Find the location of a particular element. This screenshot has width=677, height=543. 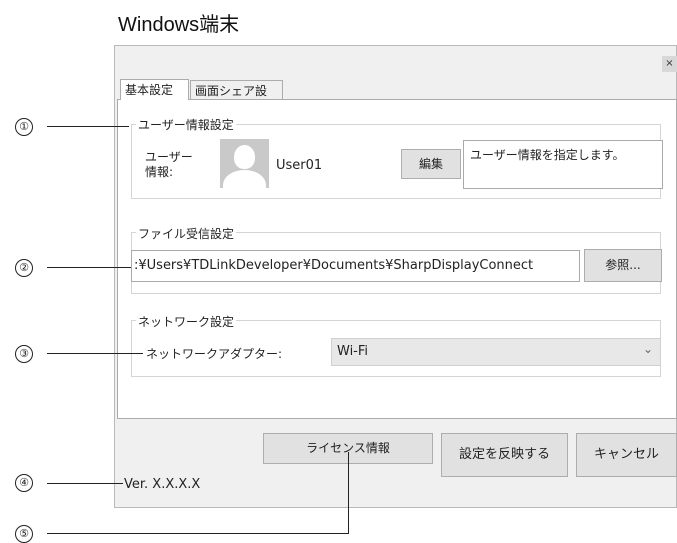

user-info-description: ユーザー情報を指定します。 is located at coordinates (563, 164).